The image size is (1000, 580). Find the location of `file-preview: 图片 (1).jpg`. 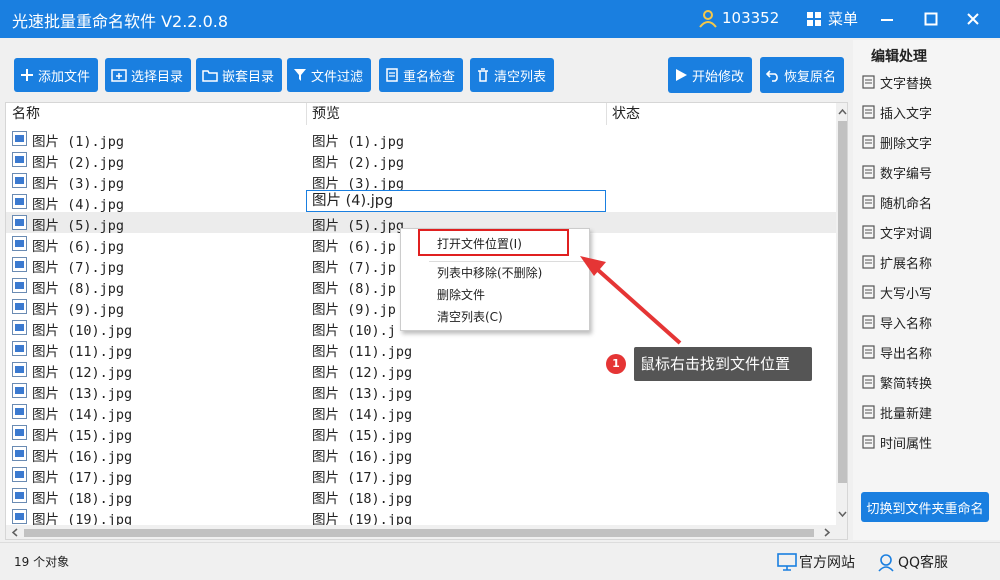

file-preview: 图片 (1).jpg is located at coordinates (358, 142).